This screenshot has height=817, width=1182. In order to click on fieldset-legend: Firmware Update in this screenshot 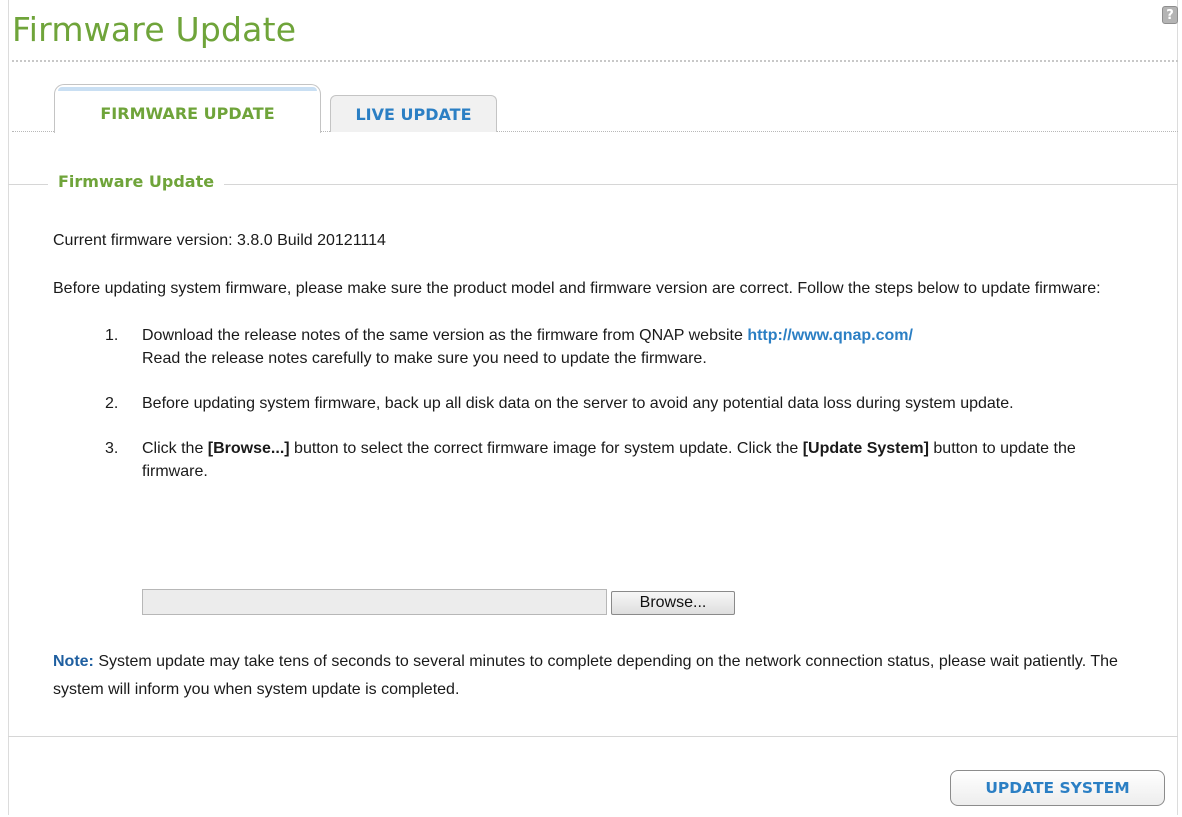, I will do `click(136, 181)`.